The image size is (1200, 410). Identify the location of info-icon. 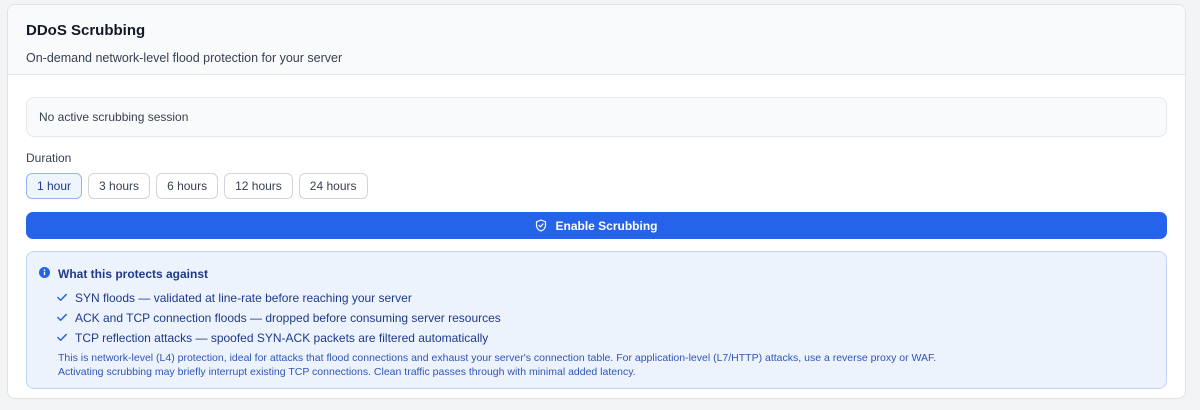
(44, 274).